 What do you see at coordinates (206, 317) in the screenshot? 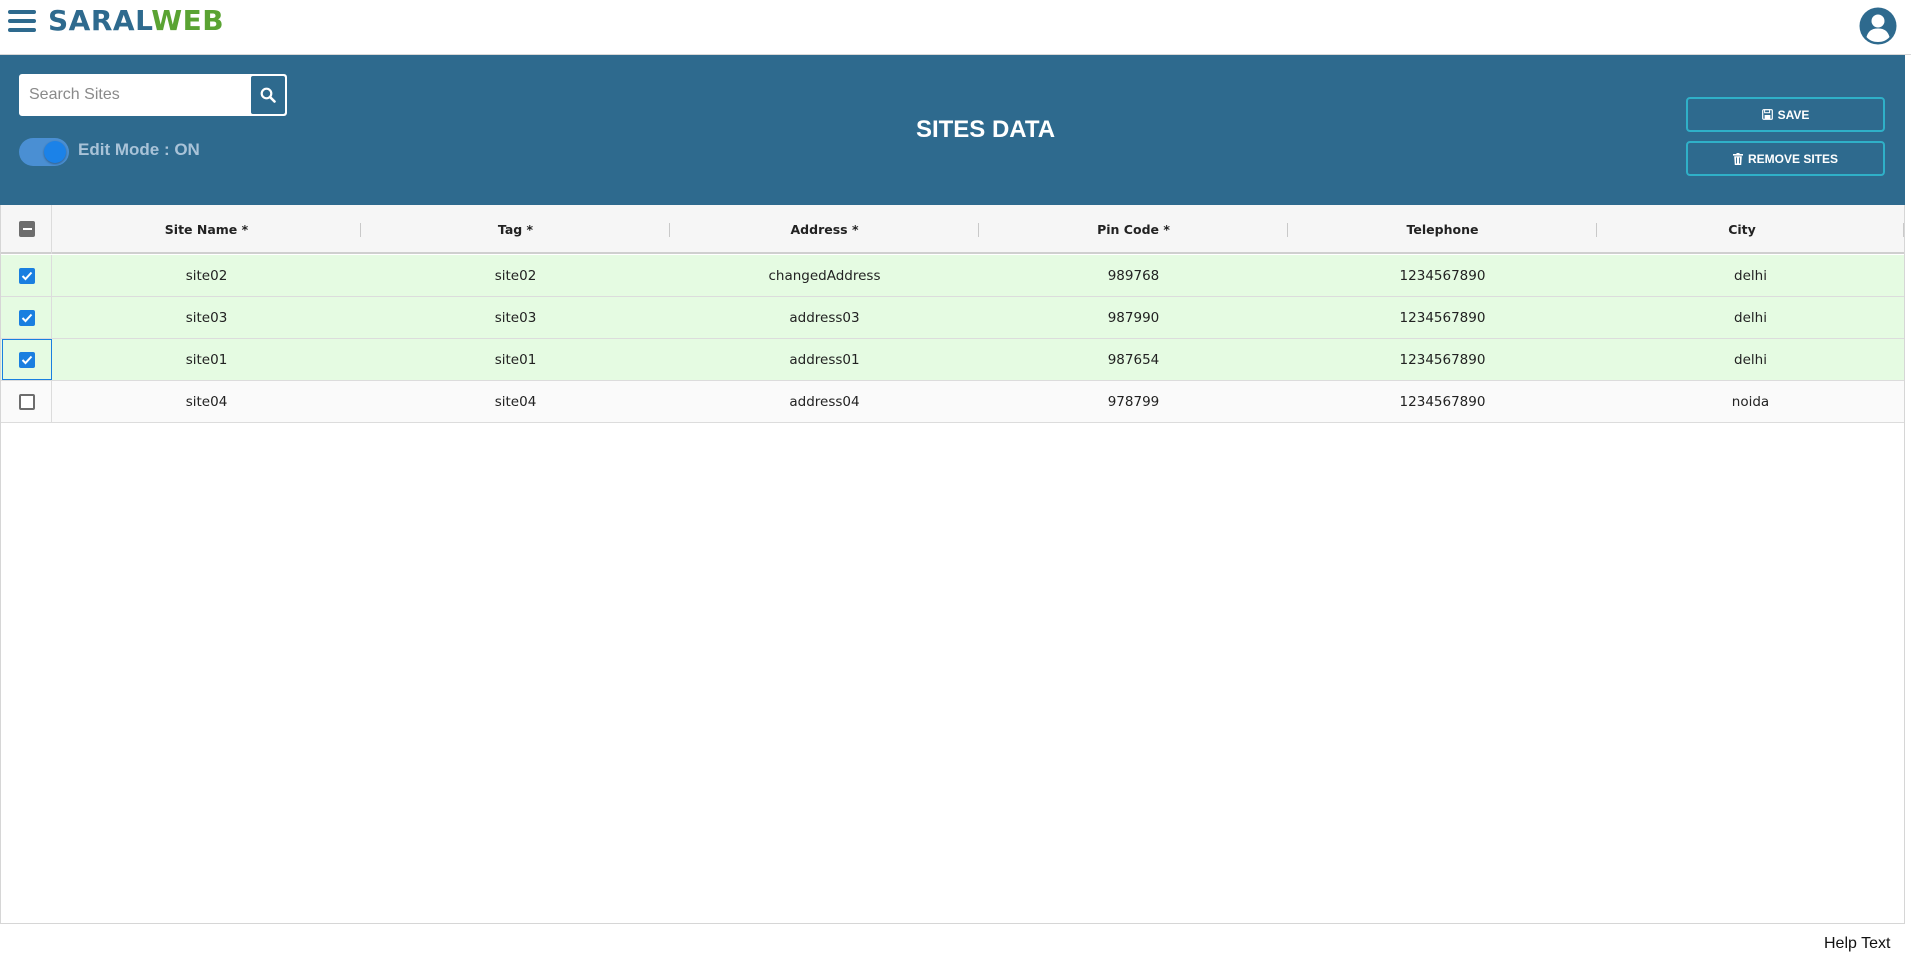
I see `cell-site-name: site03` at bounding box center [206, 317].